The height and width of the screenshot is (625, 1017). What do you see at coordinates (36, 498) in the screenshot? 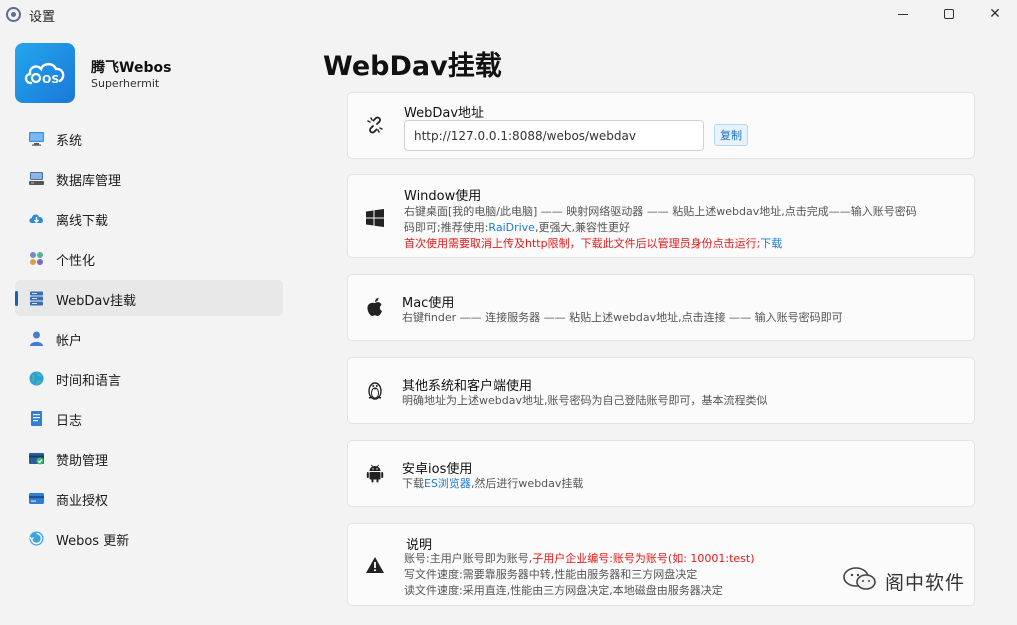
I see `card-icon` at bounding box center [36, 498].